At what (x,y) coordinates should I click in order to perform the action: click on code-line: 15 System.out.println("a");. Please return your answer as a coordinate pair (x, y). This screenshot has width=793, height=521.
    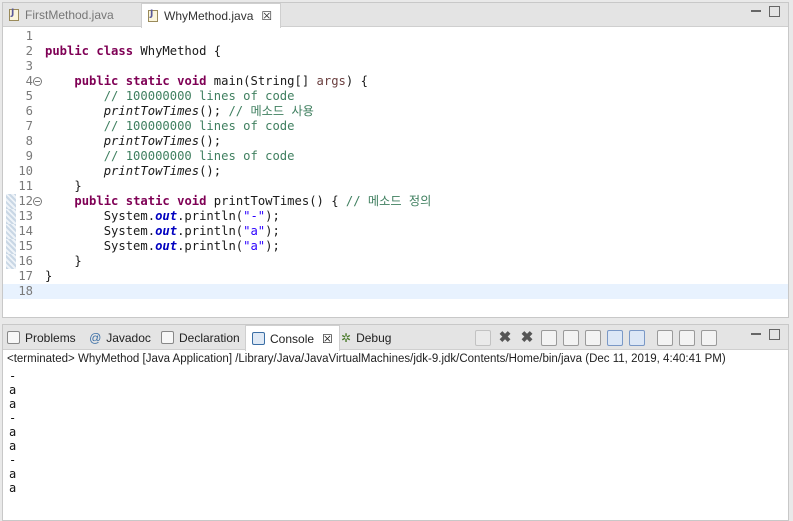
    Looking at the image, I should click on (395, 246).